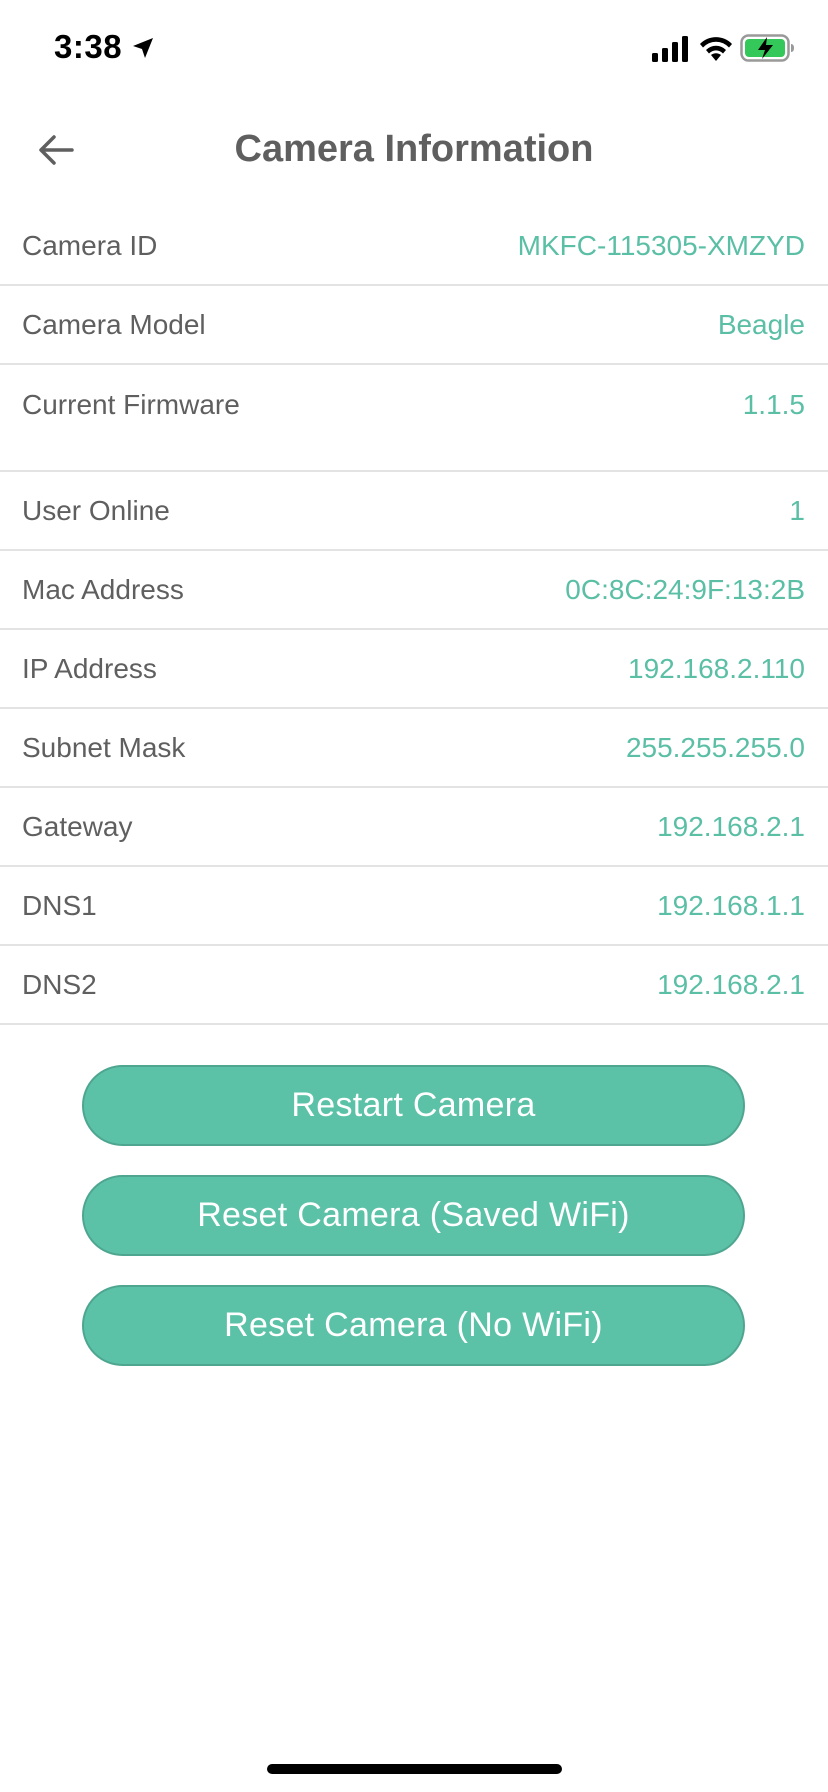  I want to click on header: Camera Information, so click(414, 152).